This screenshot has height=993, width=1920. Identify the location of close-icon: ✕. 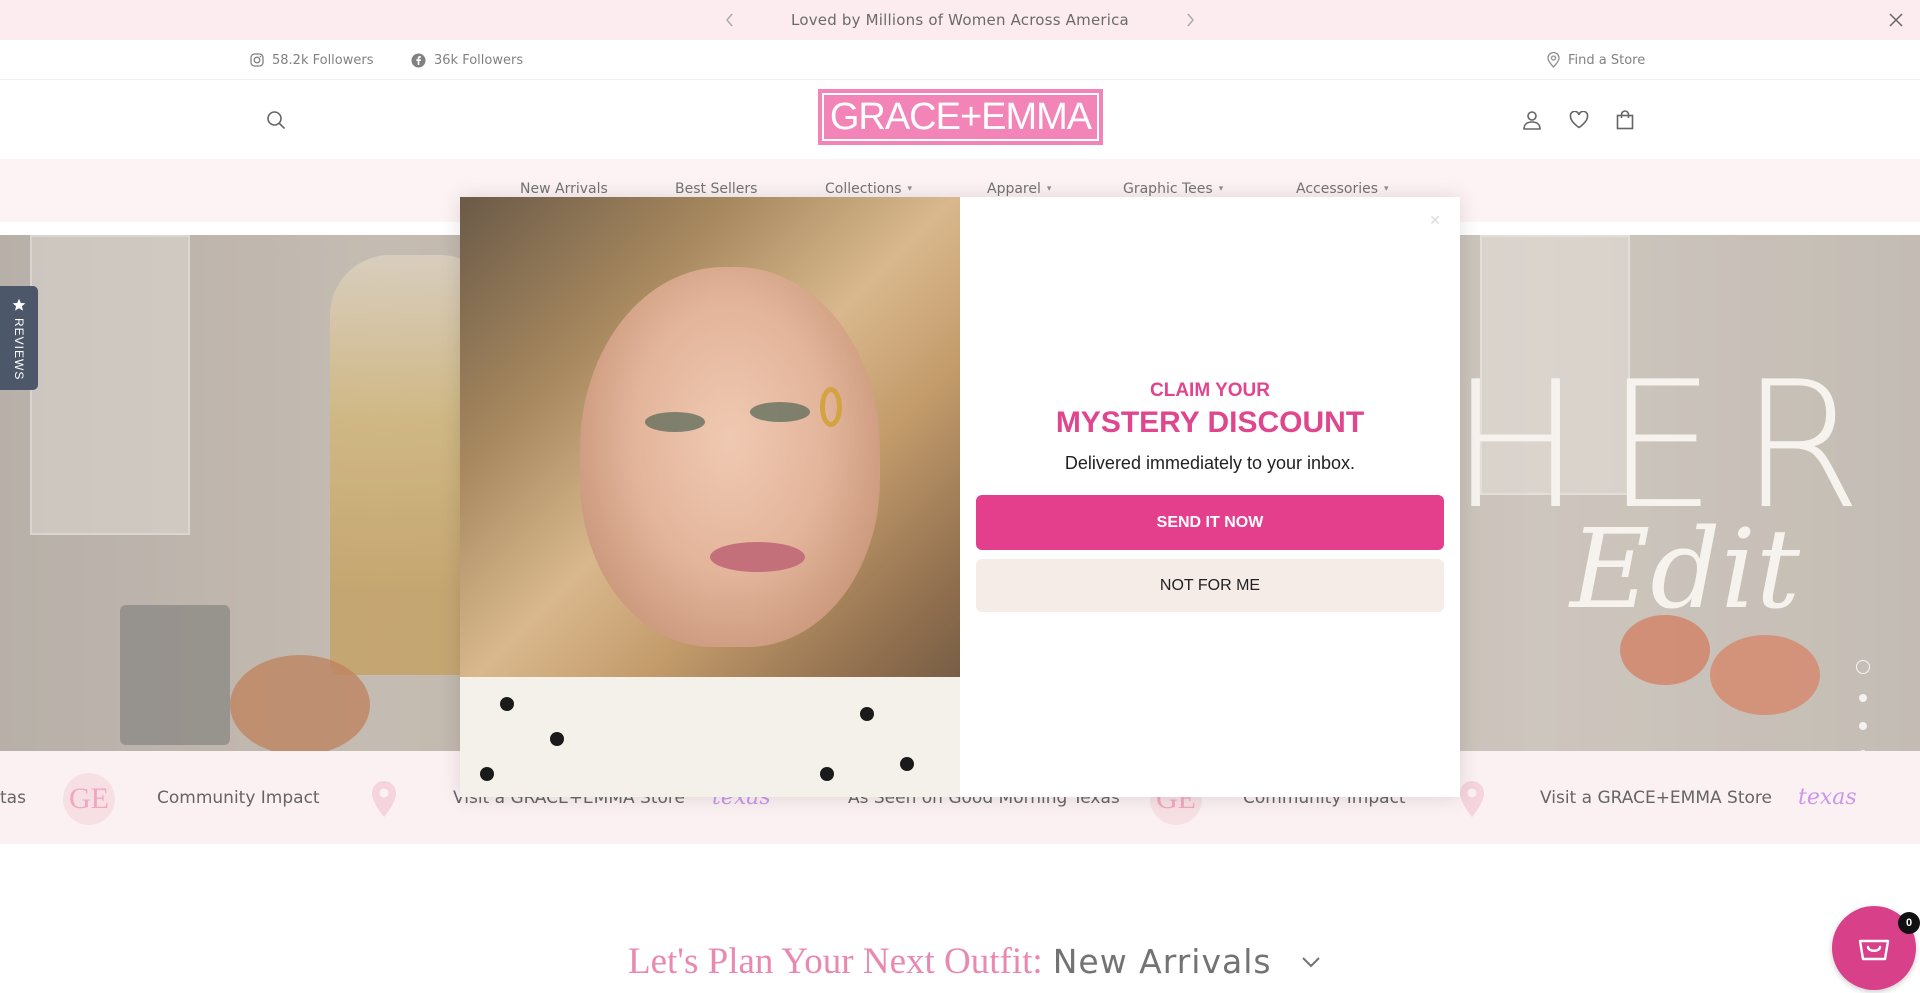
(1435, 220).